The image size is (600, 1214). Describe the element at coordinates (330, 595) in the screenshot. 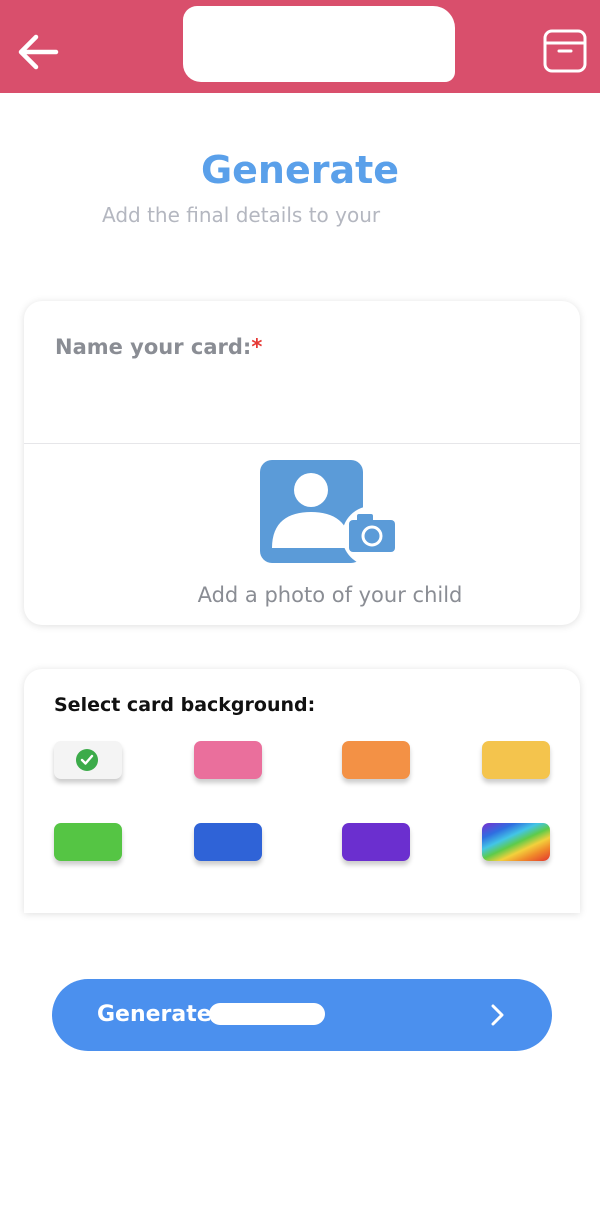

I see `add-photo-label: Add a photo of your child` at that location.